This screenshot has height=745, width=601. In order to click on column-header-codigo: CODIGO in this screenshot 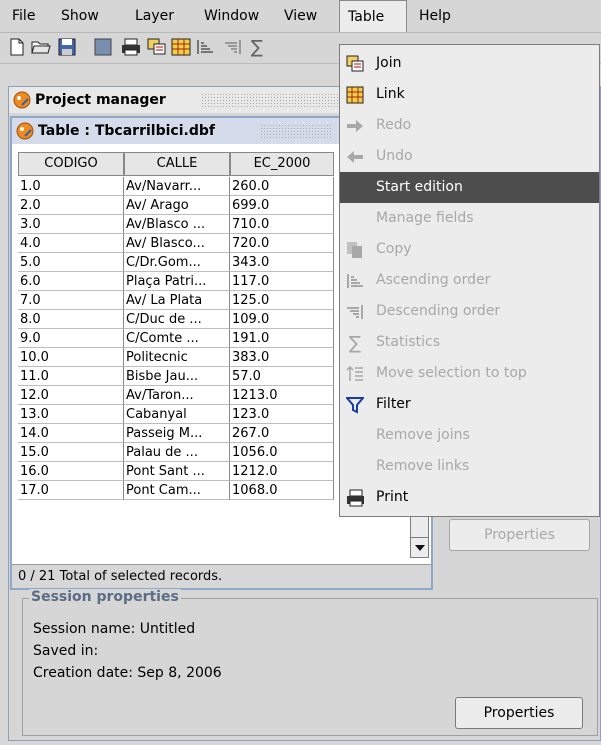, I will do `click(71, 164)`.